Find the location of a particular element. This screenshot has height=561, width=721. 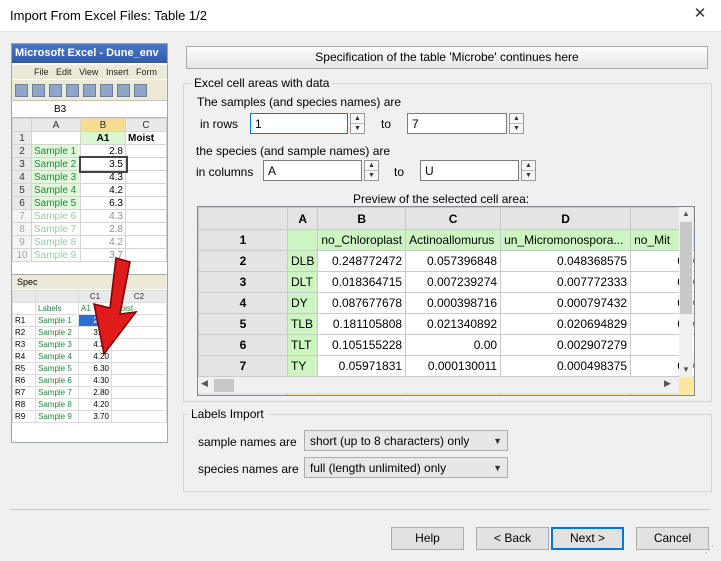

title-bar: Import From Excel Files: Table 1/2 ✕ is located at coordinates (360, 16).